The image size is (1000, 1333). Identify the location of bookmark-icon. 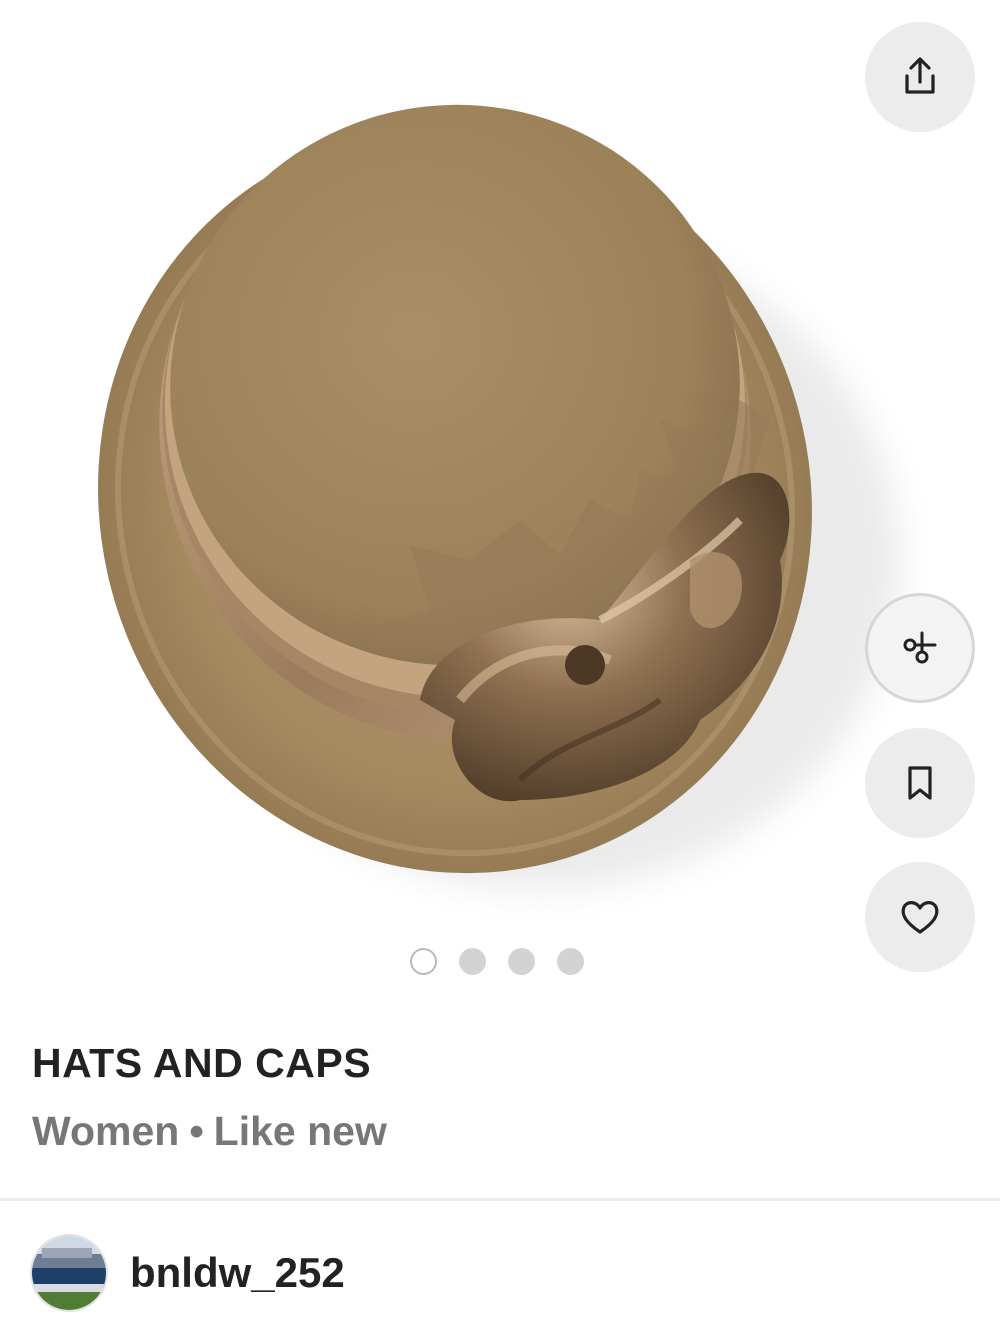
(920, 783).